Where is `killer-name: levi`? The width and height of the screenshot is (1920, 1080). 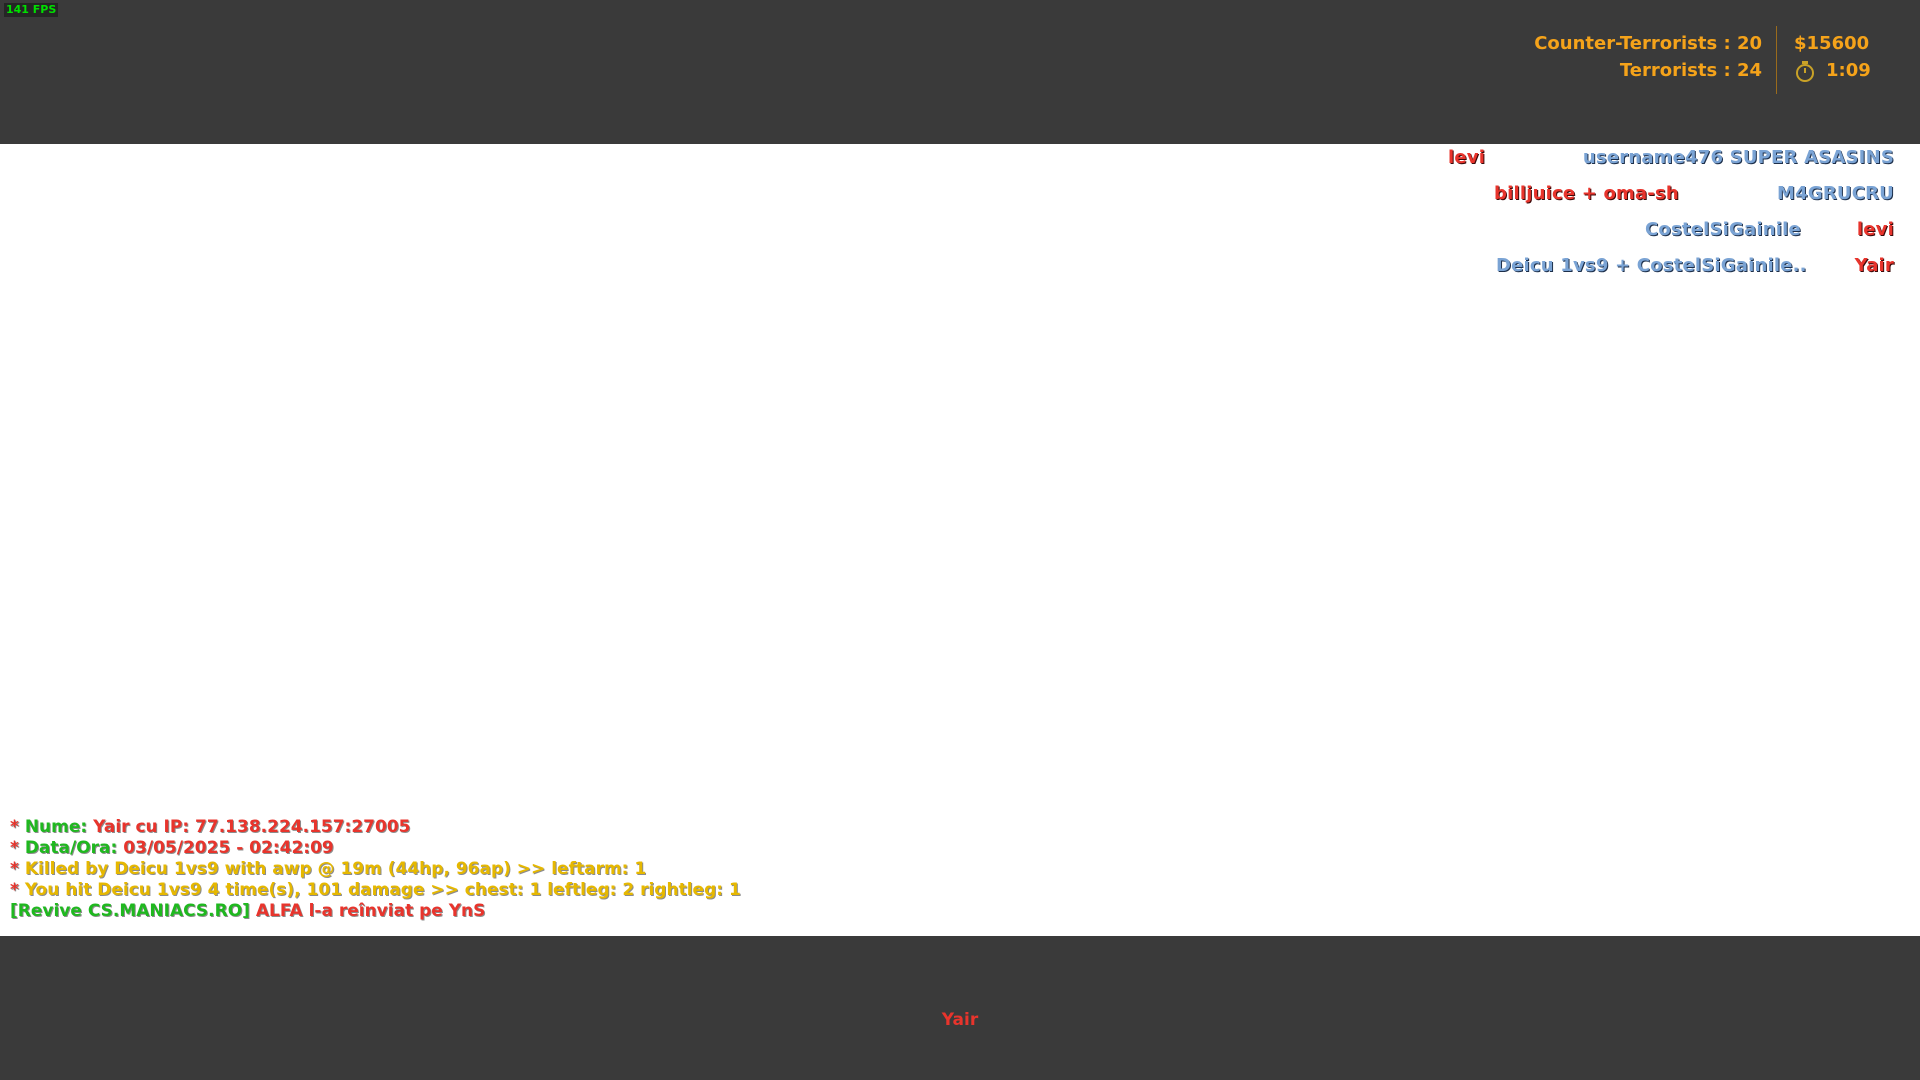
killer-name: levi is located at coordinates (1467, 157).